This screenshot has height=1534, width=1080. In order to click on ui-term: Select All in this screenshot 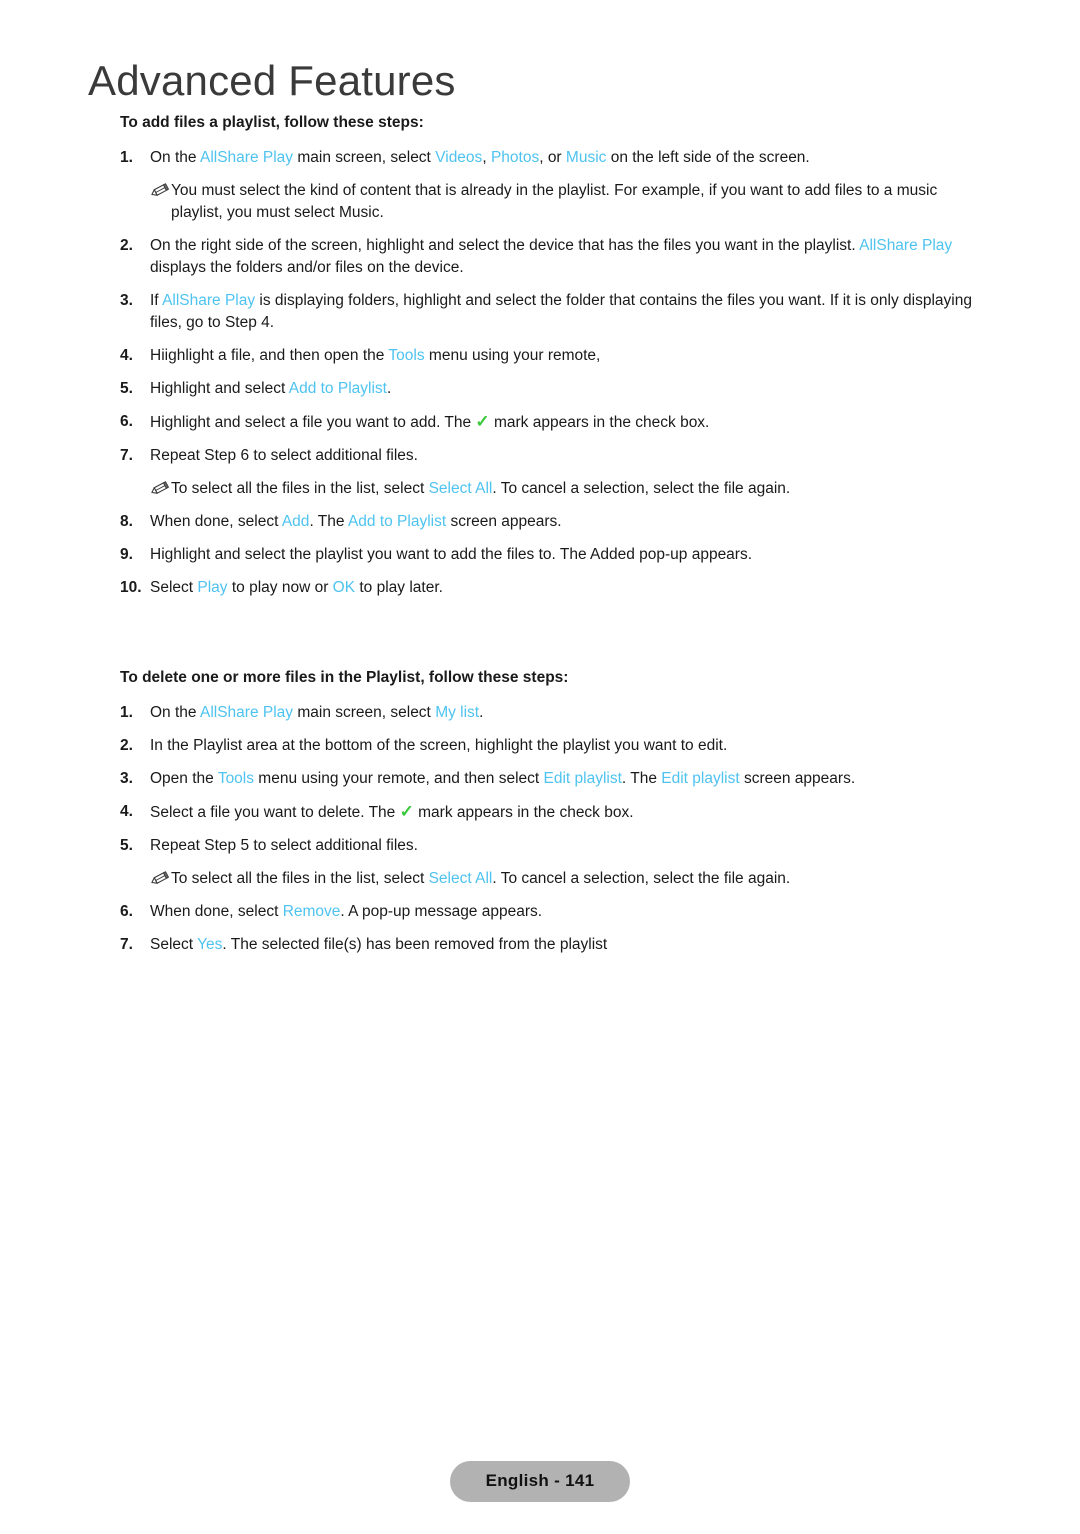, I will do `click(460, 488)`.